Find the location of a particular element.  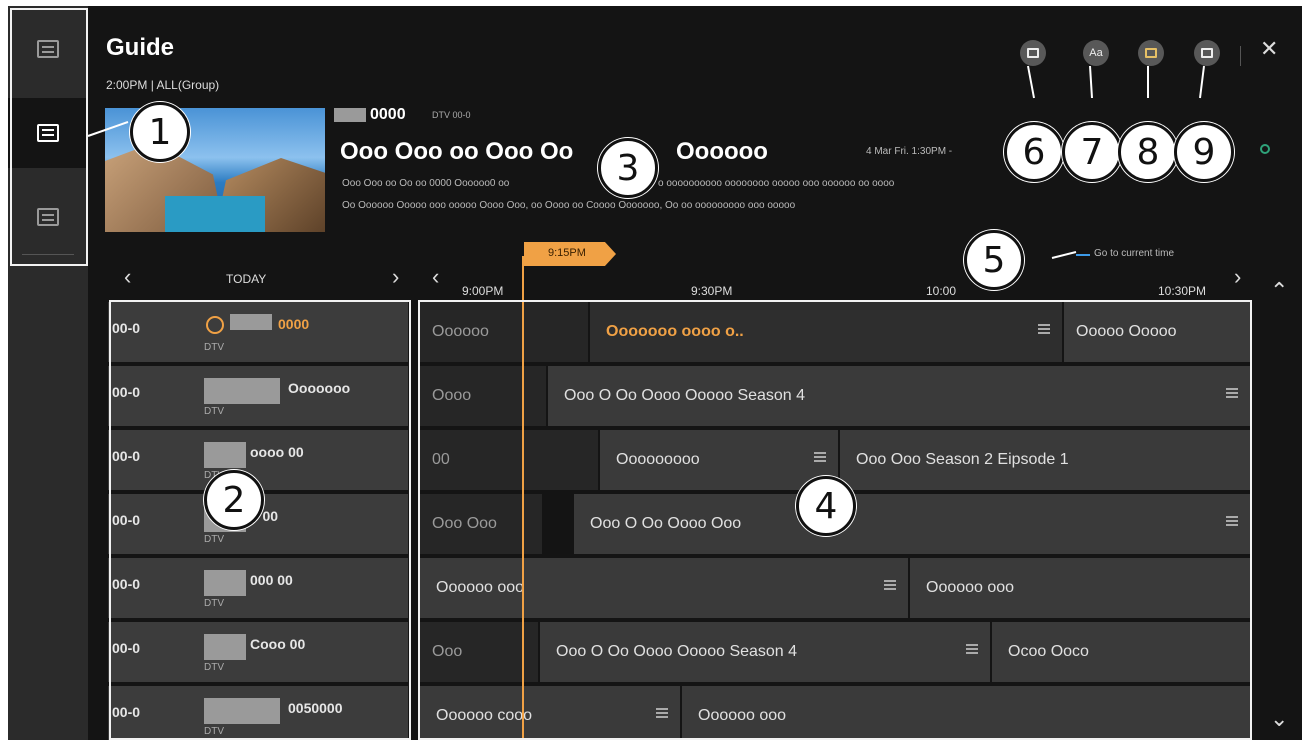

callout-5: 5 is located at coordinates (994, 260).